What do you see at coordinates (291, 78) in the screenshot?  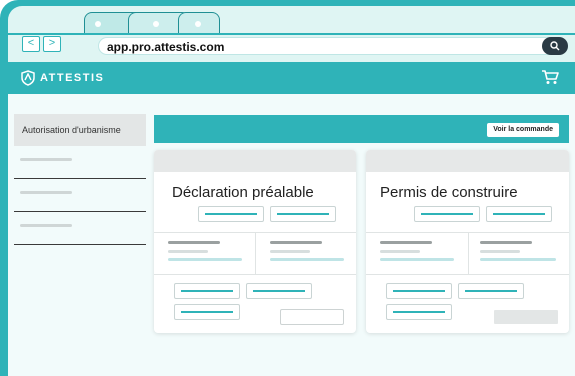 I see `app-header: ATTESTIS` at bounding box center [291, 78].